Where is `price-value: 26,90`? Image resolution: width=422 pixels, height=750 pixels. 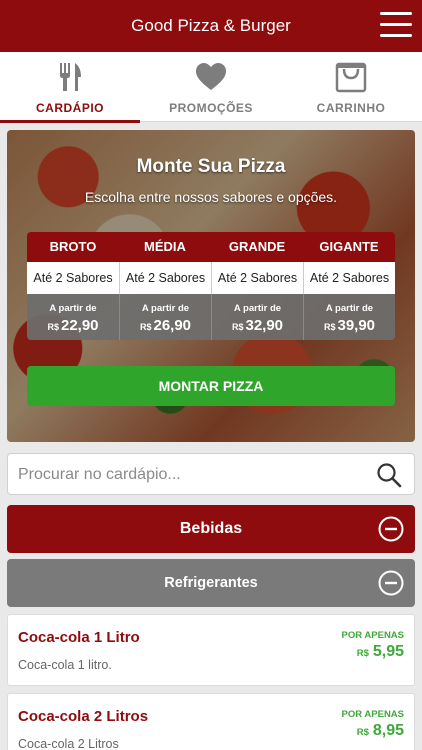 price-value: 26,90 is located at coordinates (172, 325).